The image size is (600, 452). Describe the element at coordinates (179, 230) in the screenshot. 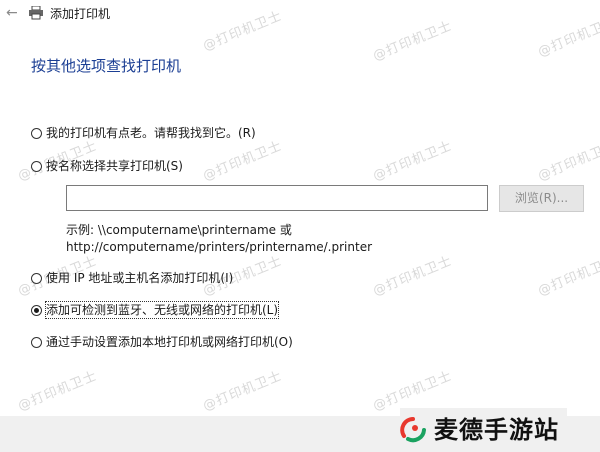

I see `example-line-1: 示例: \\computername\printername 或` at that location.